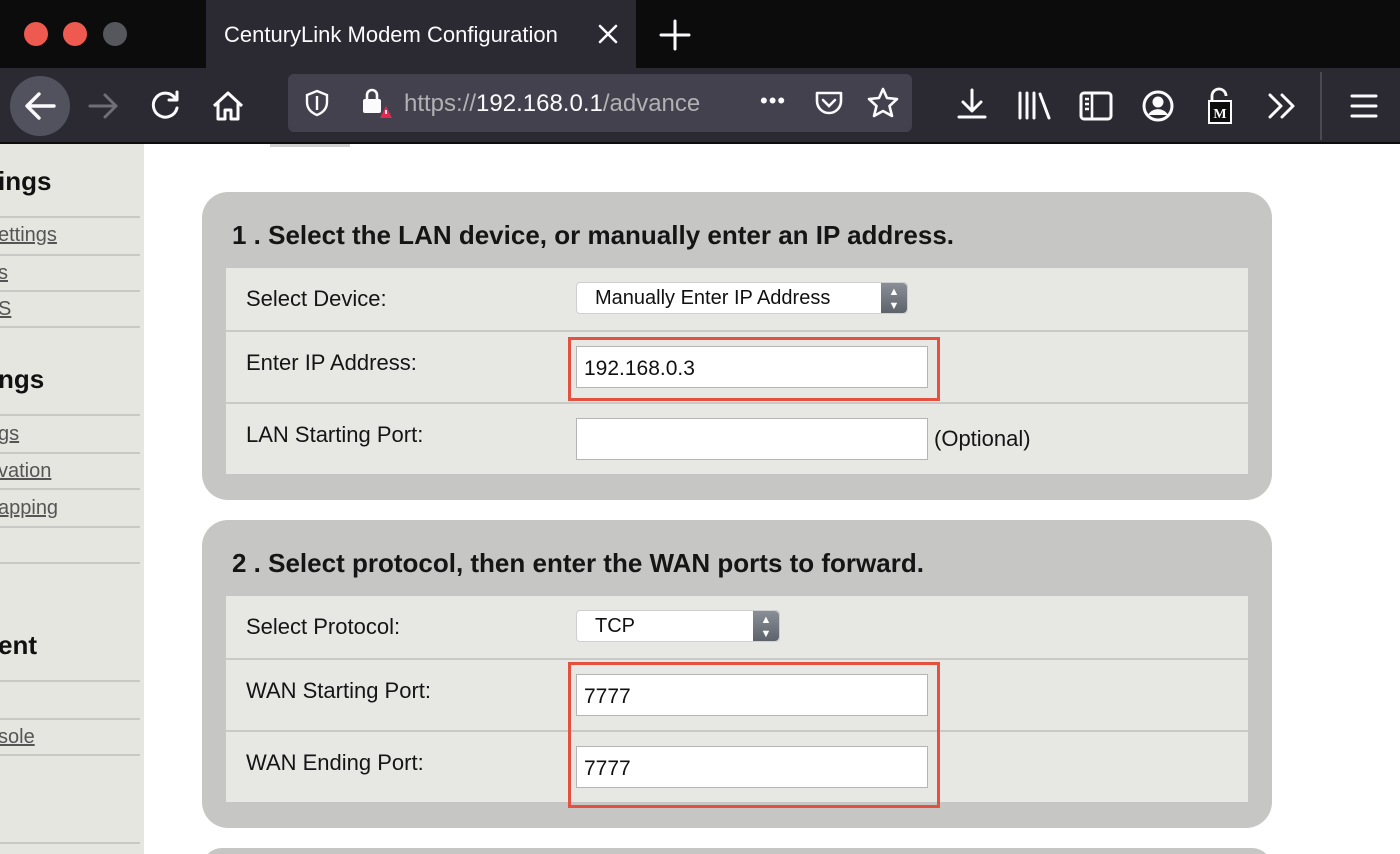 The height and width of the screenshot is (854, 1400). I want to click on window-maximize-button, so click(115, 34).